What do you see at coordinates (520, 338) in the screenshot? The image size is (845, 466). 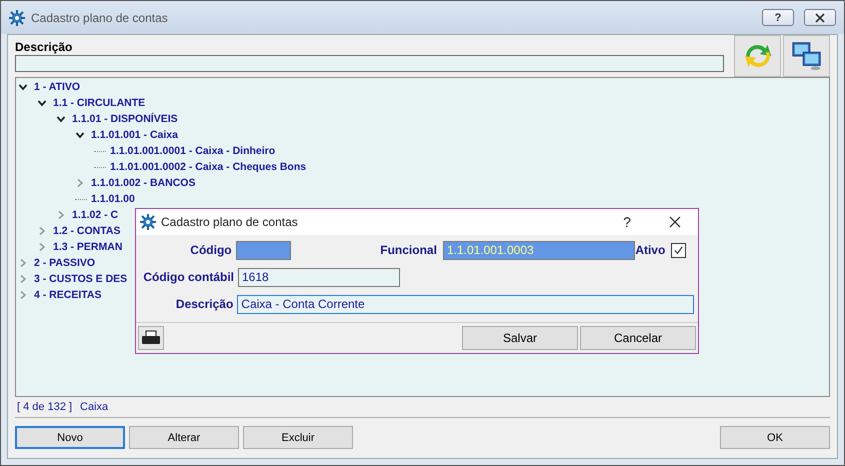 I see `dialog-button: Salvar` at bounding box center [520, 338].